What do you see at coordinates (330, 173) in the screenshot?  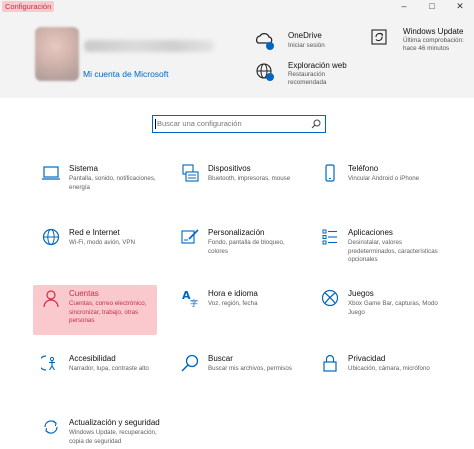 I see `phone-icon` at bounding box center [330, 173].